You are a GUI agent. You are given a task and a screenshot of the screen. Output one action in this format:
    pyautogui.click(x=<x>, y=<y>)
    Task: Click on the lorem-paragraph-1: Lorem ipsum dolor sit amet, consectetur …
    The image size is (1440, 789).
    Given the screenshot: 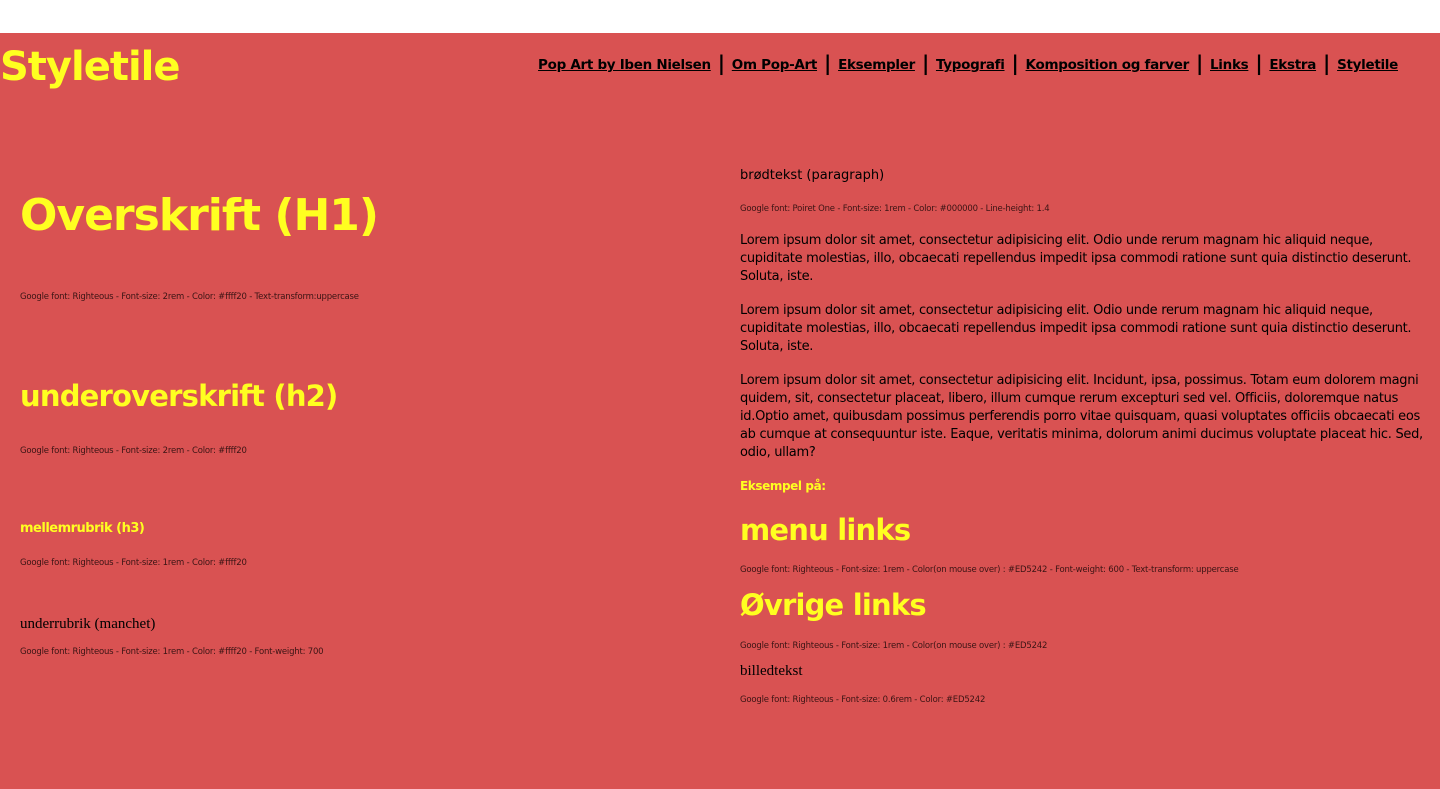 What is the action you would take?
    pyautogui.click(x=1076, y=258)
    